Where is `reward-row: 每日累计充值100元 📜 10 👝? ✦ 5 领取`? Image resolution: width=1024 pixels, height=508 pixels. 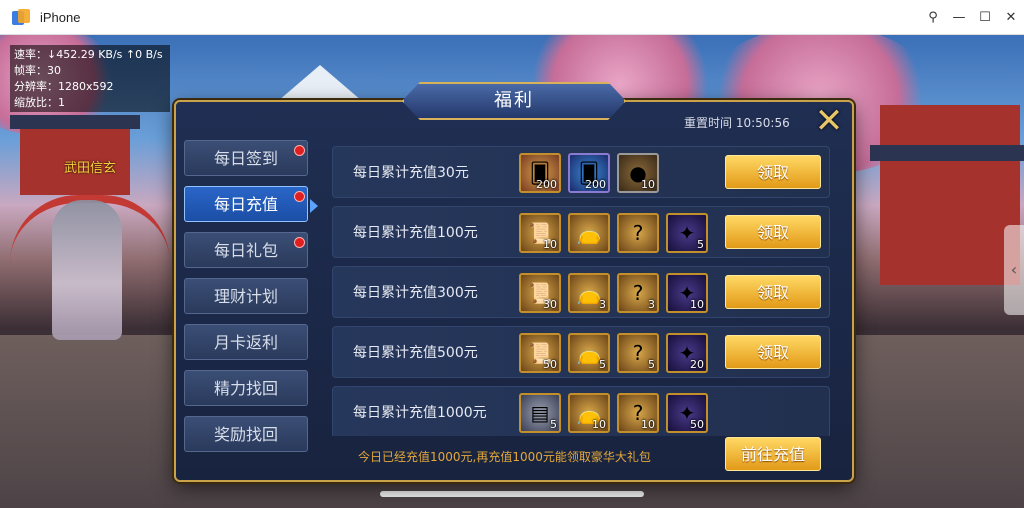
reward-row: 每日累计充值100元 📜 10 👝? ✦ 5 领取 is located at coordinates (581, 232).